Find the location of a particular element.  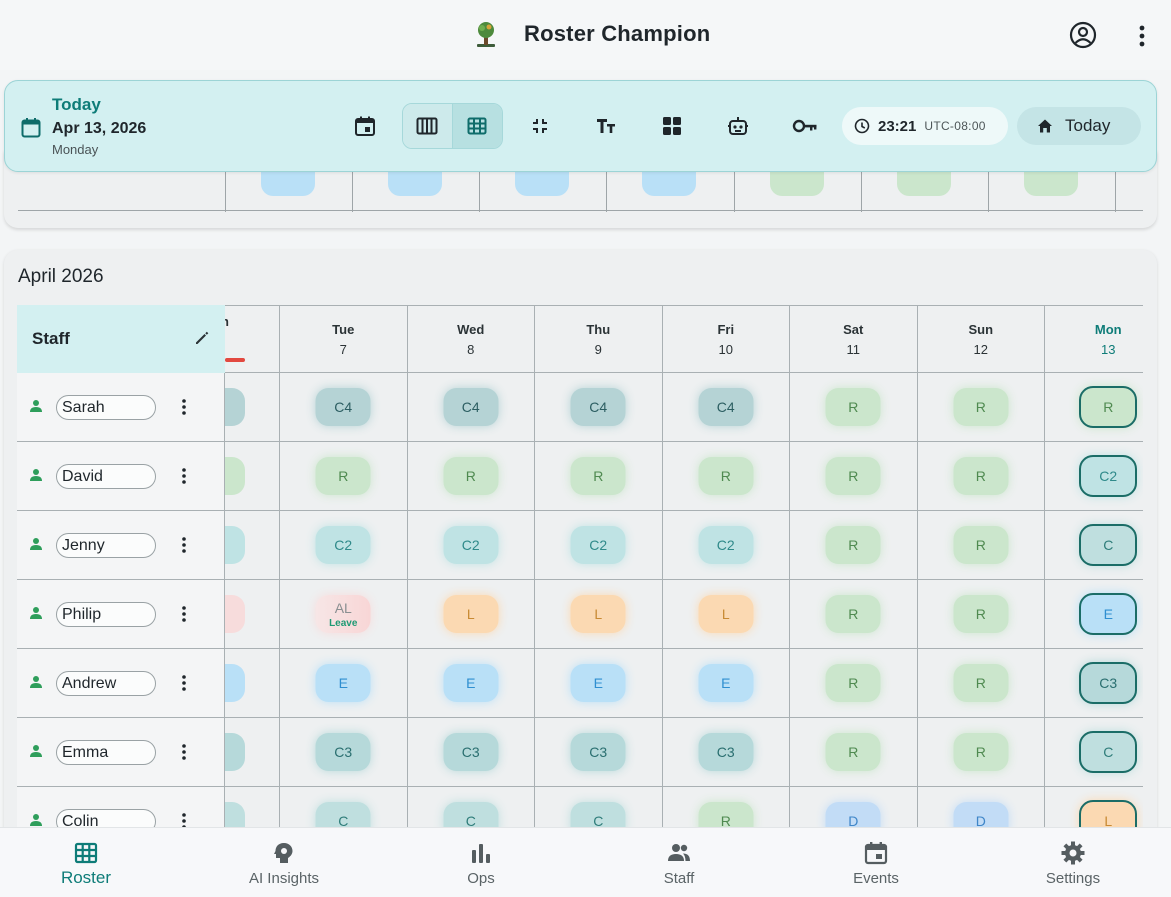

key-icon is located at coordinates (805, 126).